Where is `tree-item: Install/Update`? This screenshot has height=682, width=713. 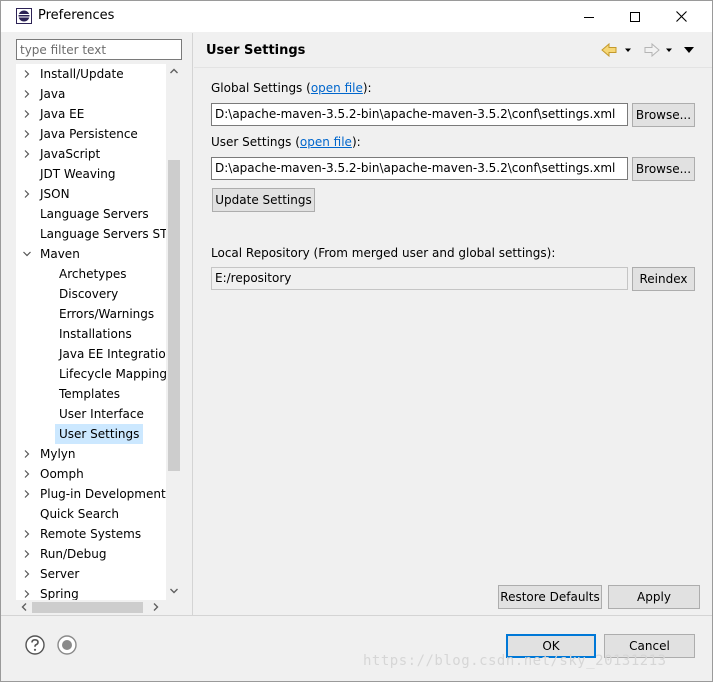
tree-item: Install/Update is located at coordinates (91, 74).